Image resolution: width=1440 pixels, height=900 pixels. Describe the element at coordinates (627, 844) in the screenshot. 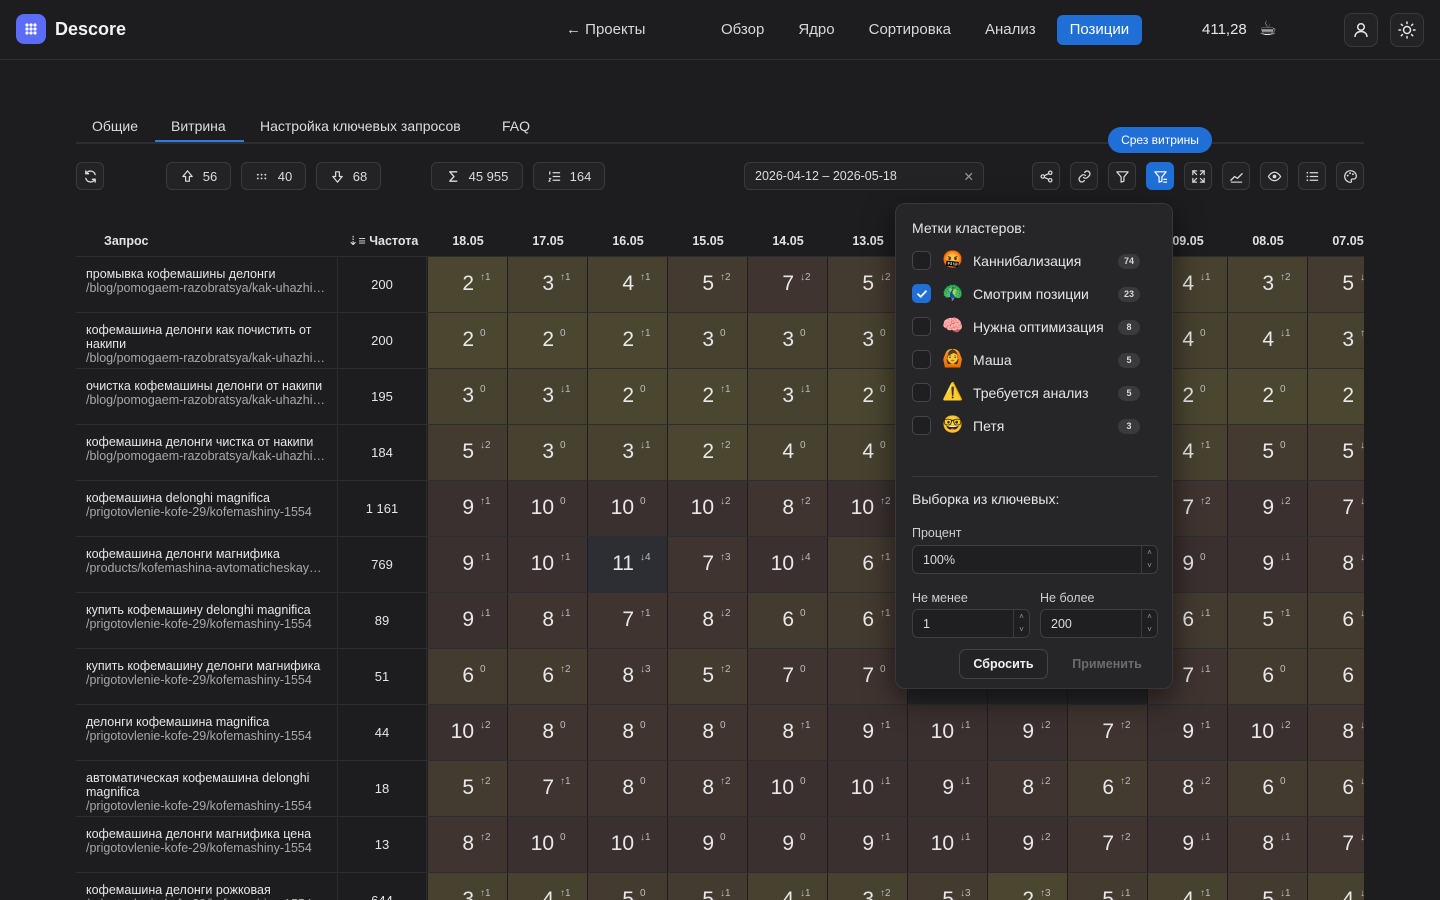

I see `position-cell: 10 ↓1` at that location.